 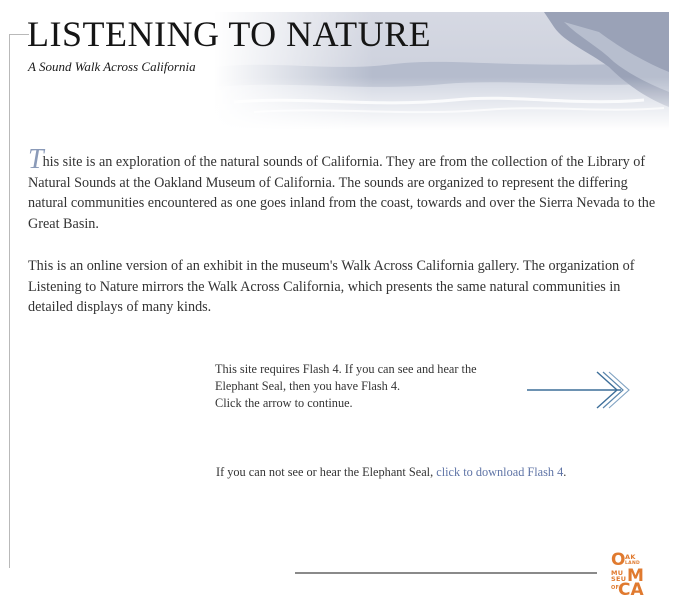 I want to click on drop-cap: T, so click(x=36, y=159).